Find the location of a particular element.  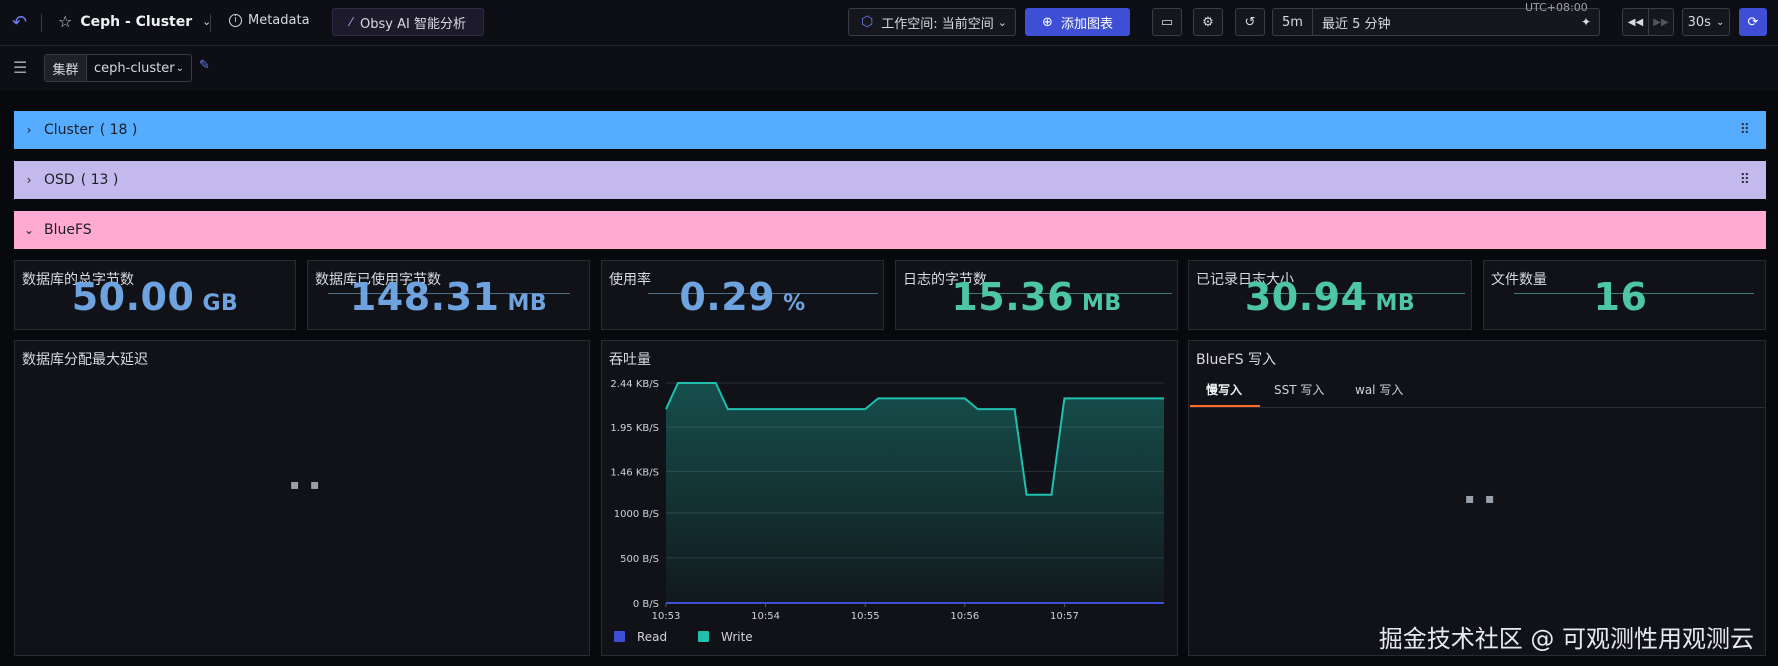

x-tick-label: 10:56 is located at coordinates (964, 616).